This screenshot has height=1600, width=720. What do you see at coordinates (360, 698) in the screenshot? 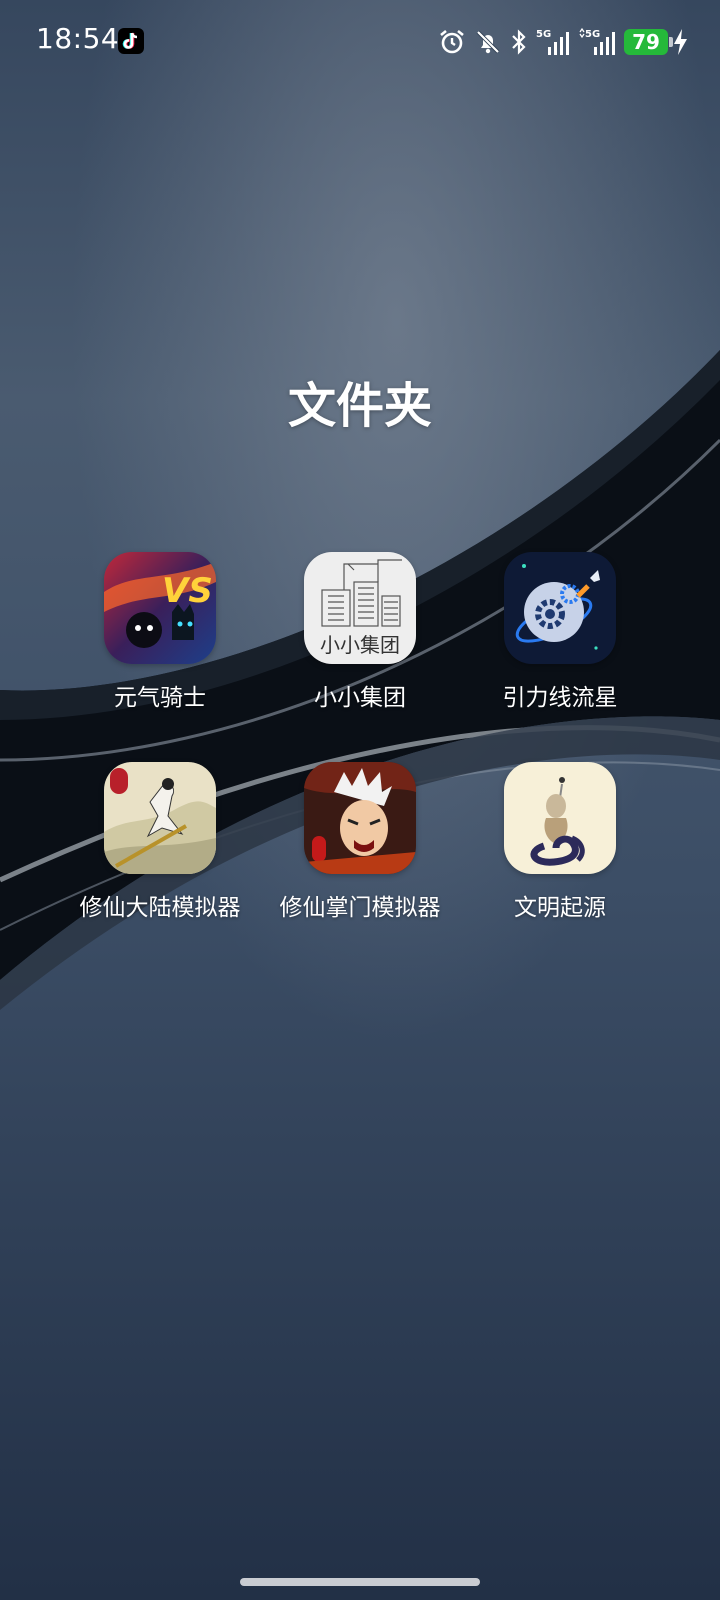
I see `app-label: 小小集团` at bounding box center [360, 698].